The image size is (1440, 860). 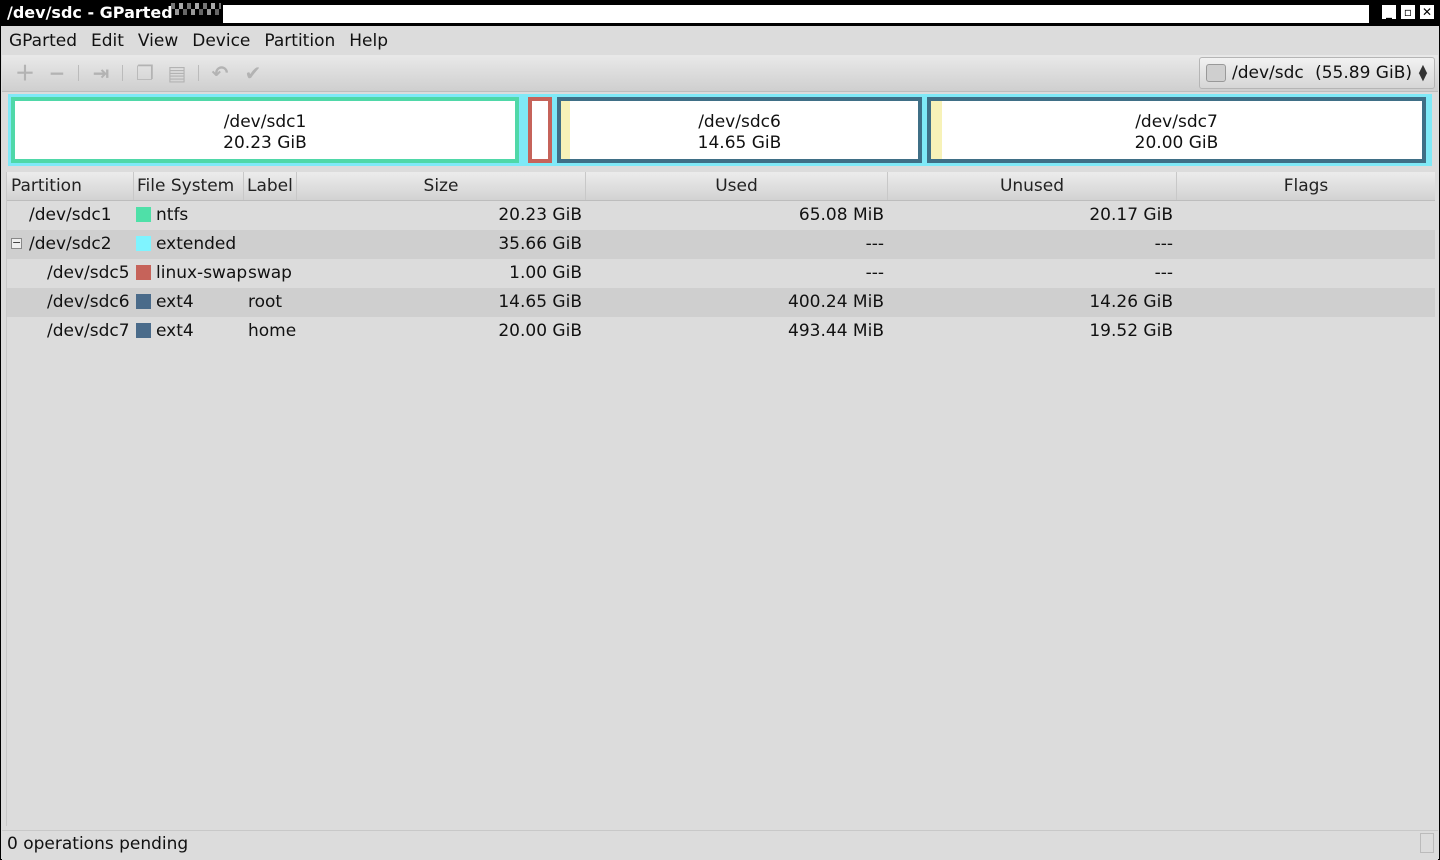 What do you see at coordinates (1408, 12) in the screenshot?
I see `maximize-button: ▫` at bounding box center [1408, 12].